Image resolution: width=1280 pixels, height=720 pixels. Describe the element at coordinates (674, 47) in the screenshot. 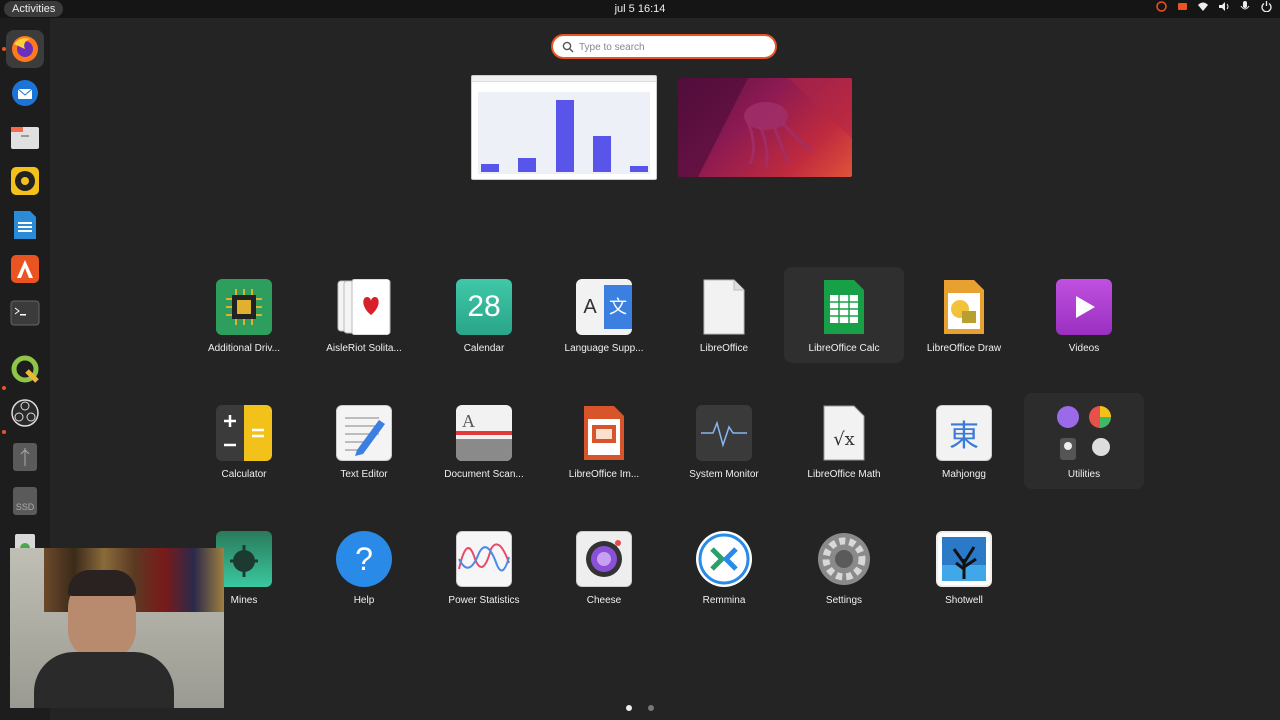

I see `search-input` at that location.